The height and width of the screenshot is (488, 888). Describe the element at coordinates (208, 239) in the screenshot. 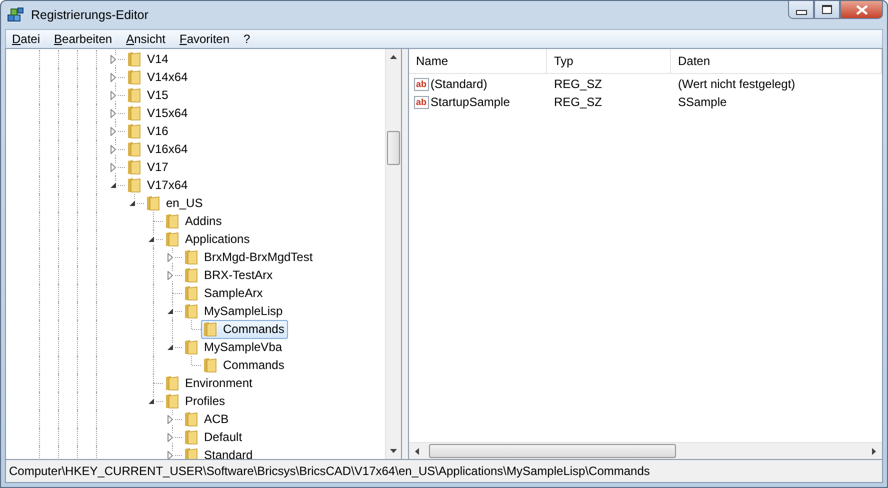

I see `tree-item: Applications` at that location.